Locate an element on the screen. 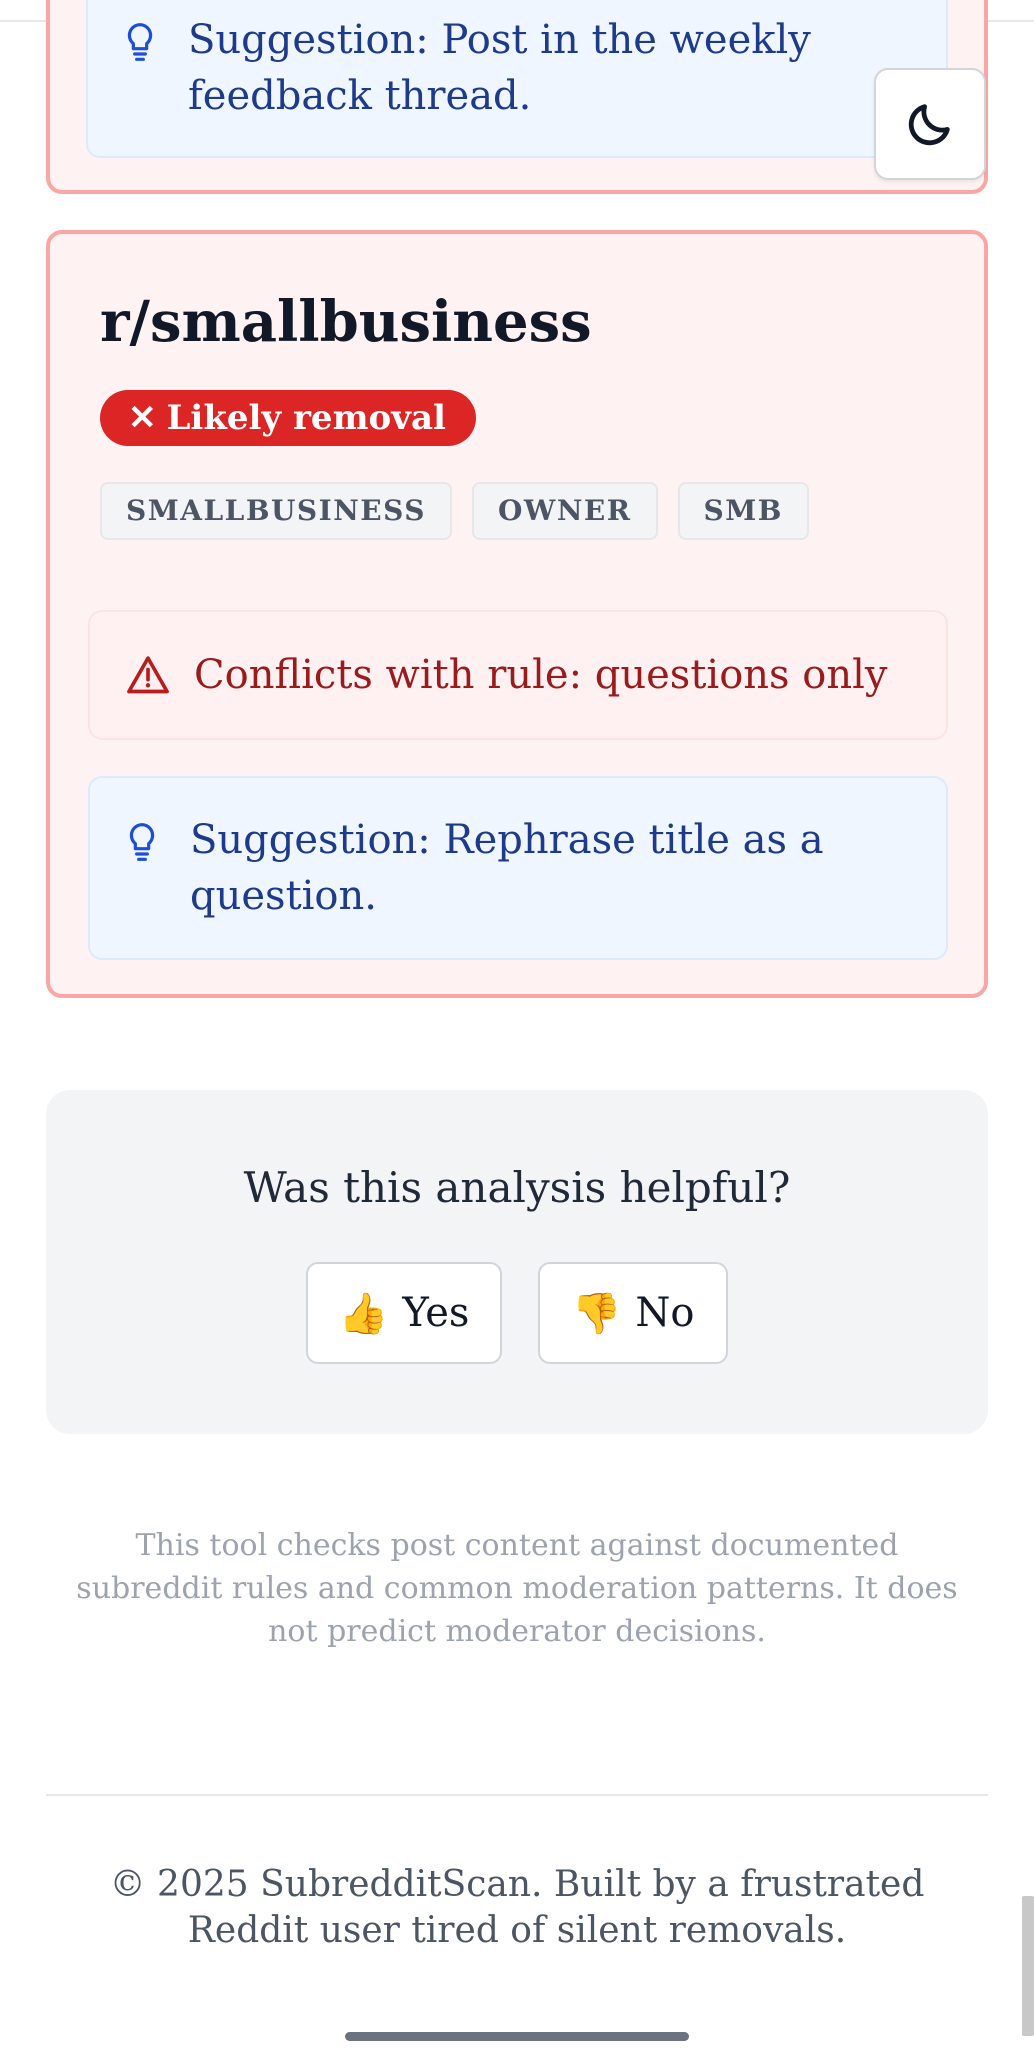  no-label: No is located at coordinates (665, 1313).